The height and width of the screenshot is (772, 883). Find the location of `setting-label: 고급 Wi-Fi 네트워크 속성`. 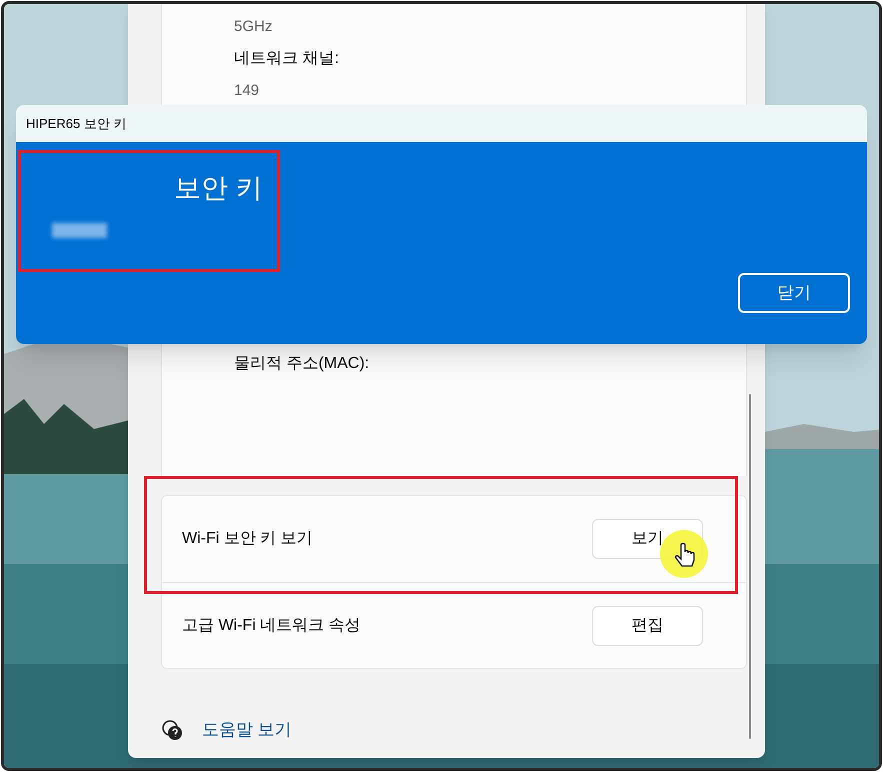

setting-label: 고급 Wi-Fi 네트워크 속성 is located at coordinates (271, 626).